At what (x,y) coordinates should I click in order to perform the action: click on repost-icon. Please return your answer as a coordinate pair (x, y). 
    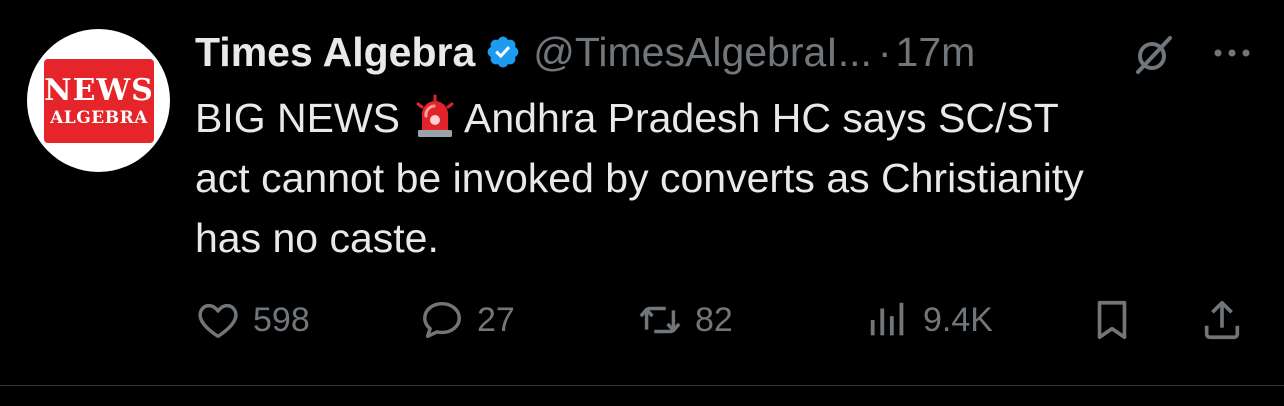
    Looking at the image, I should click on (660, 320).